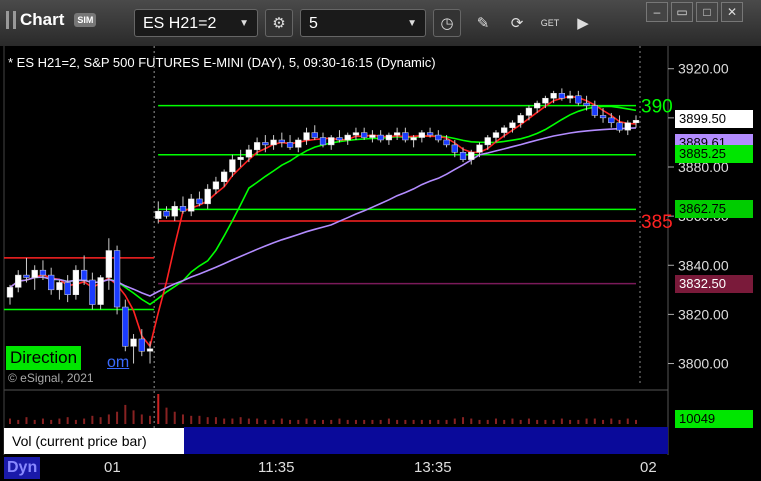 The height and width of the screenshot is (481, 761). I want to click on copyright: © eSignal, 2021, so click(51, 378).